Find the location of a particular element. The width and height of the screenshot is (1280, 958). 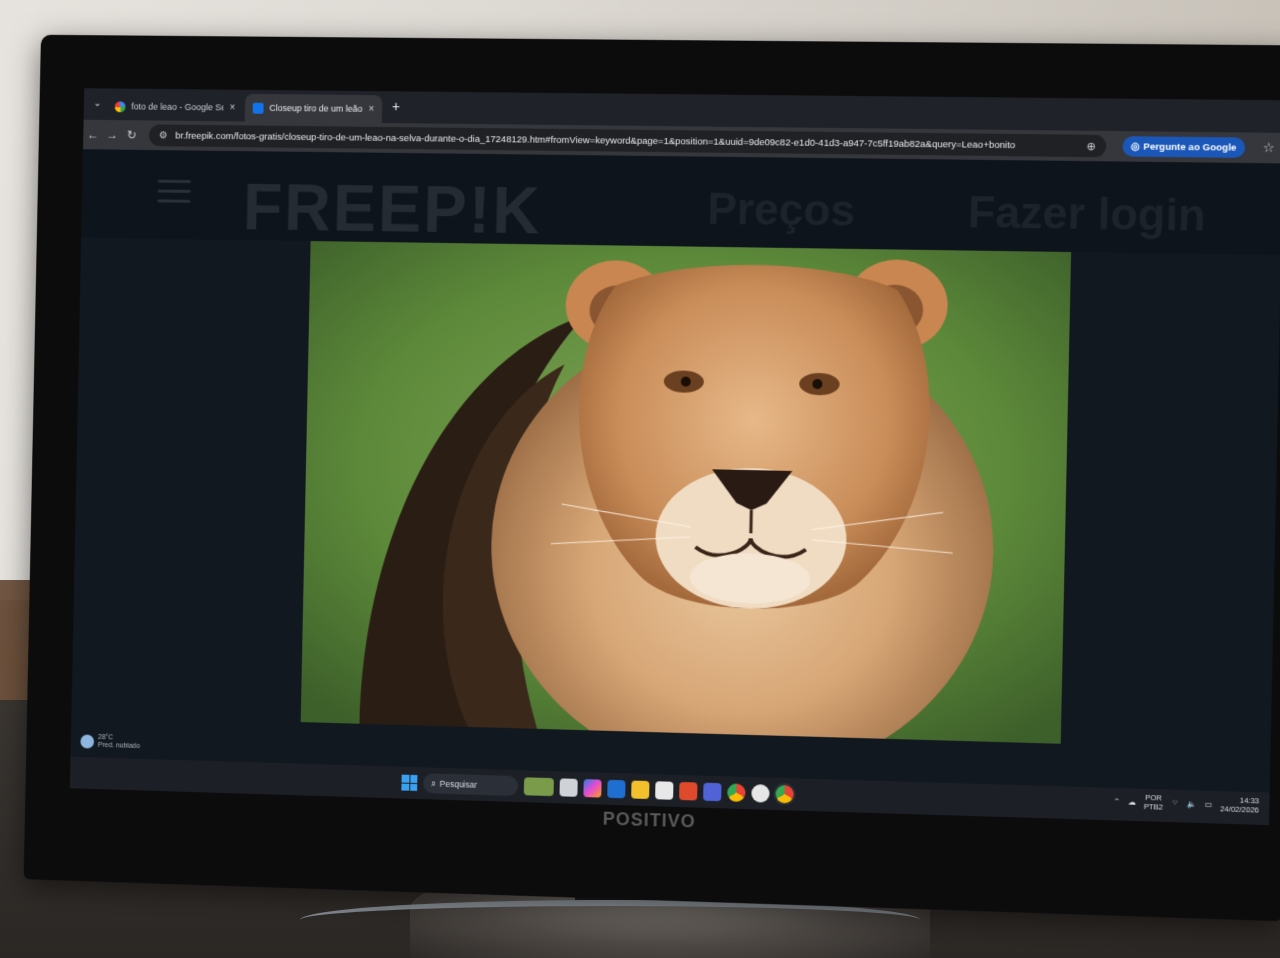

ask-google-button: ◎ Pergunte ao Google is located at coordinates (1183, 147).